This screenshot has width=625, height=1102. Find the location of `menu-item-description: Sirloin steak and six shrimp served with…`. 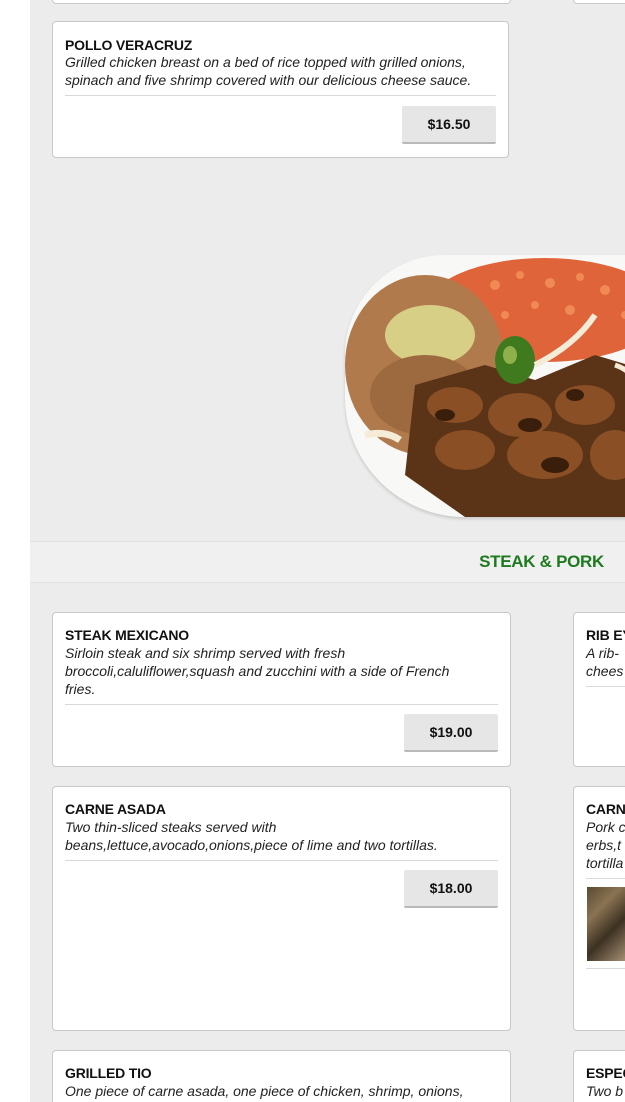

menu-item-description: Sirloin steak and six shrimp served with… is located at coordinates (257, 671).